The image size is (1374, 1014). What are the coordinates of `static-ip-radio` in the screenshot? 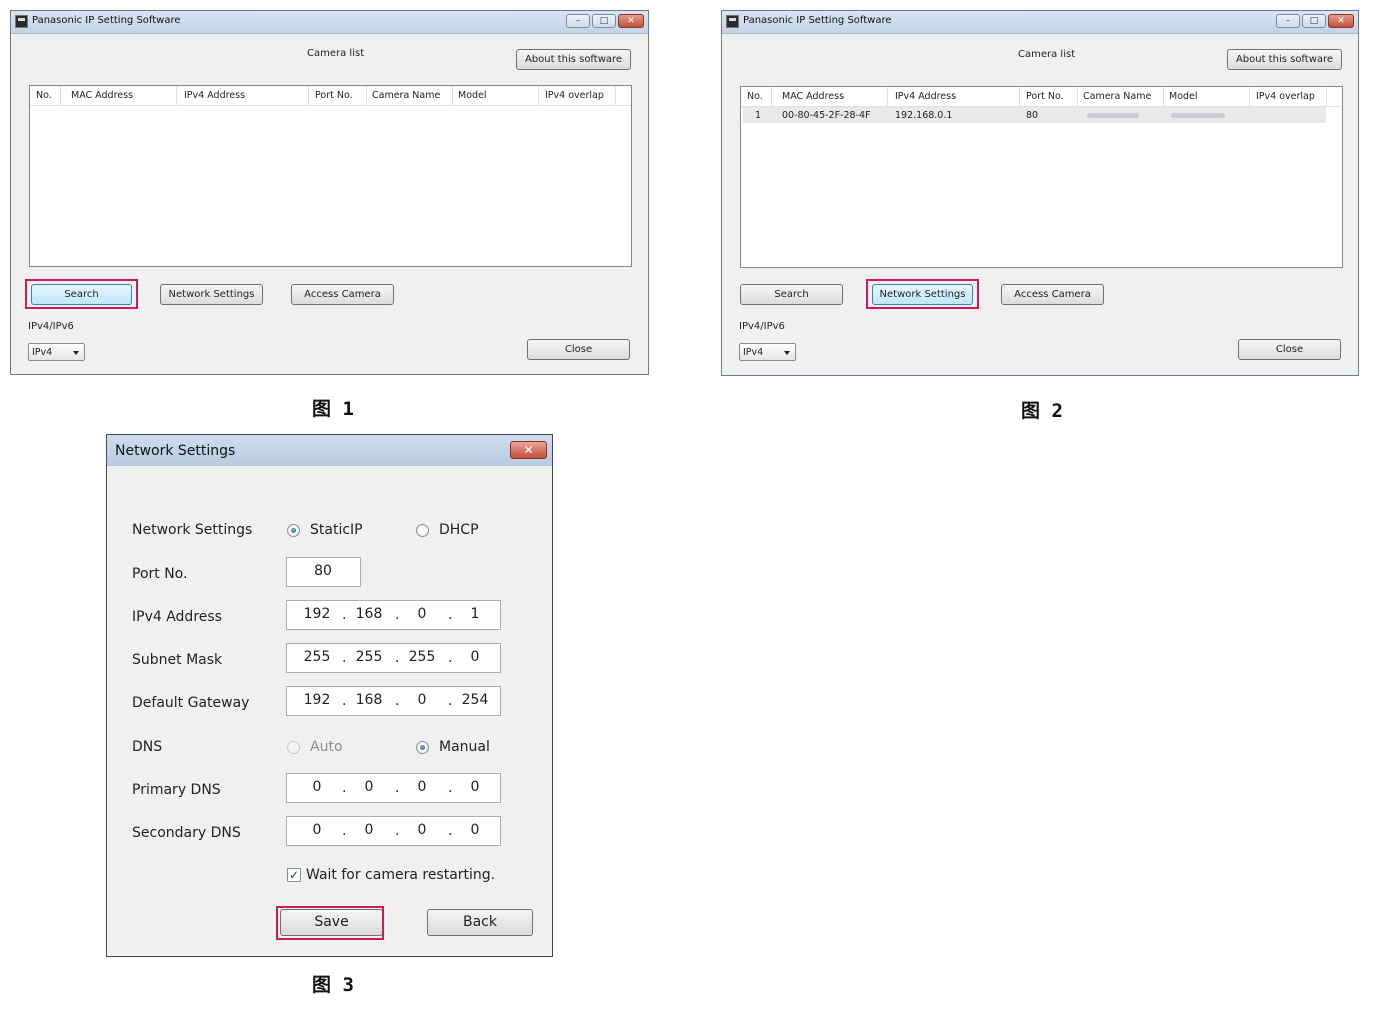 It's located at (293, 530).